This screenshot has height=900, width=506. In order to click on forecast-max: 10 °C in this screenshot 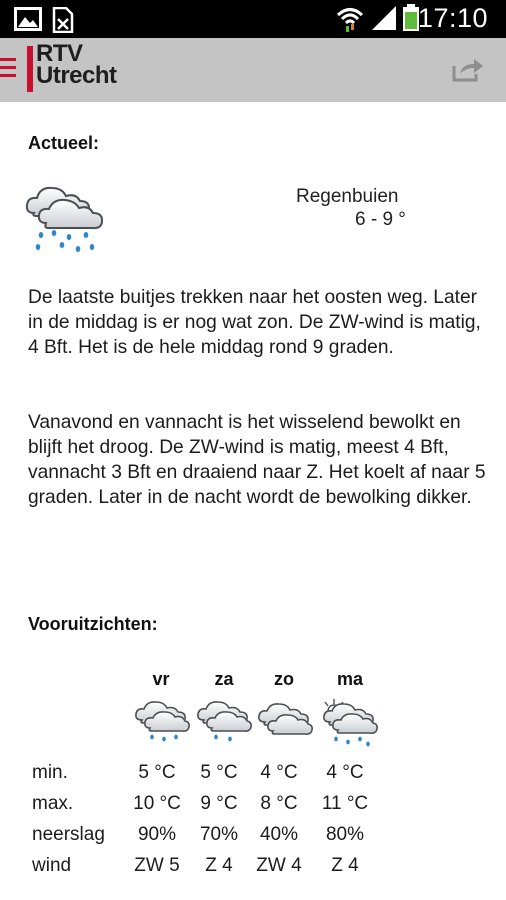, I will do `click(157, 803)`.